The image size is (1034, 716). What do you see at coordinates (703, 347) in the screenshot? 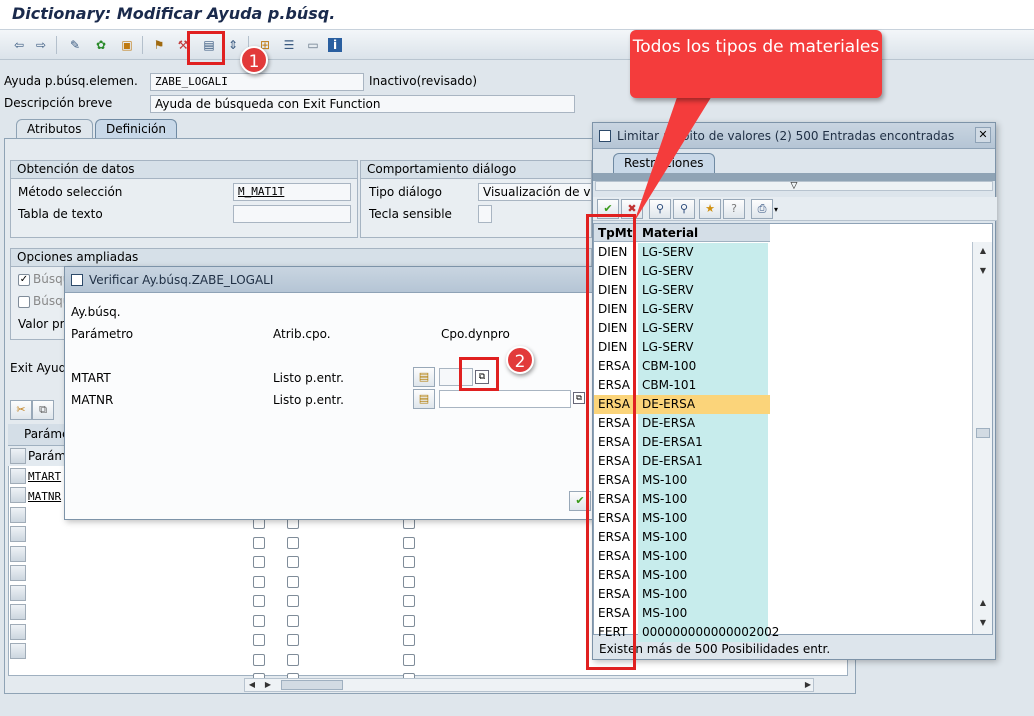
I see `value-row-material: LG-SERV` at bounding box center [703, 347].